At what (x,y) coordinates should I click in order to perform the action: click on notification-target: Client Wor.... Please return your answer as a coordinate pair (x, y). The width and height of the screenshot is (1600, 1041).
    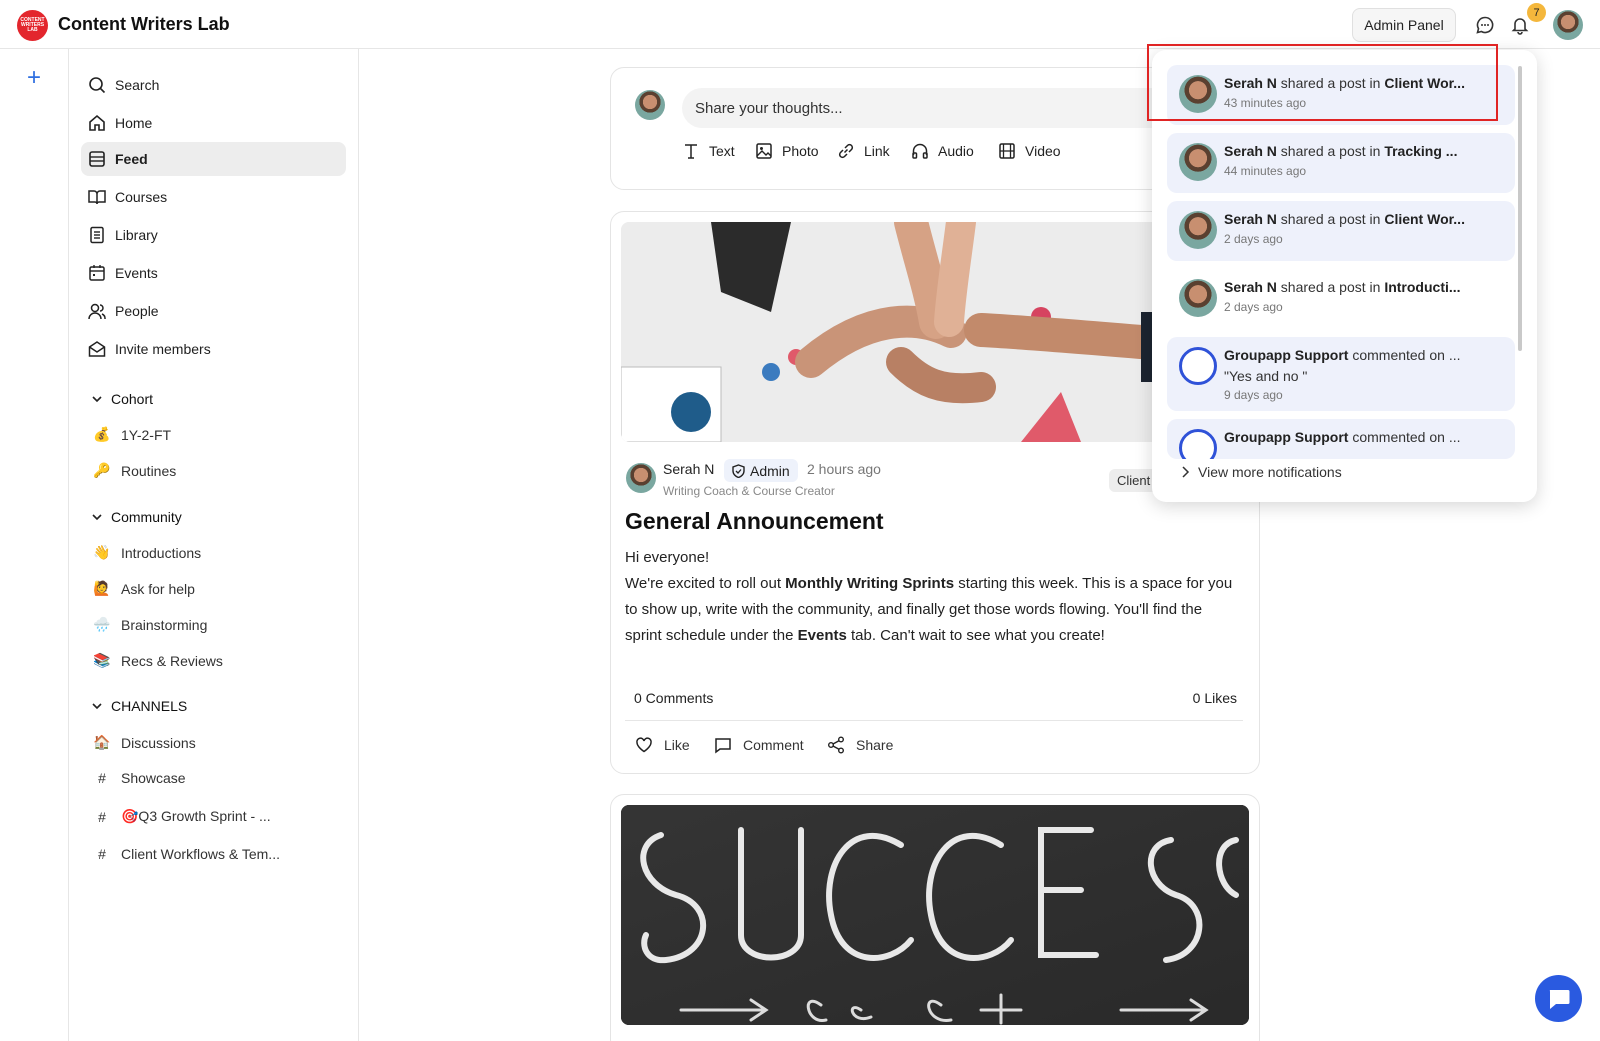
    Looking at the image, I should click on (1424, 219).